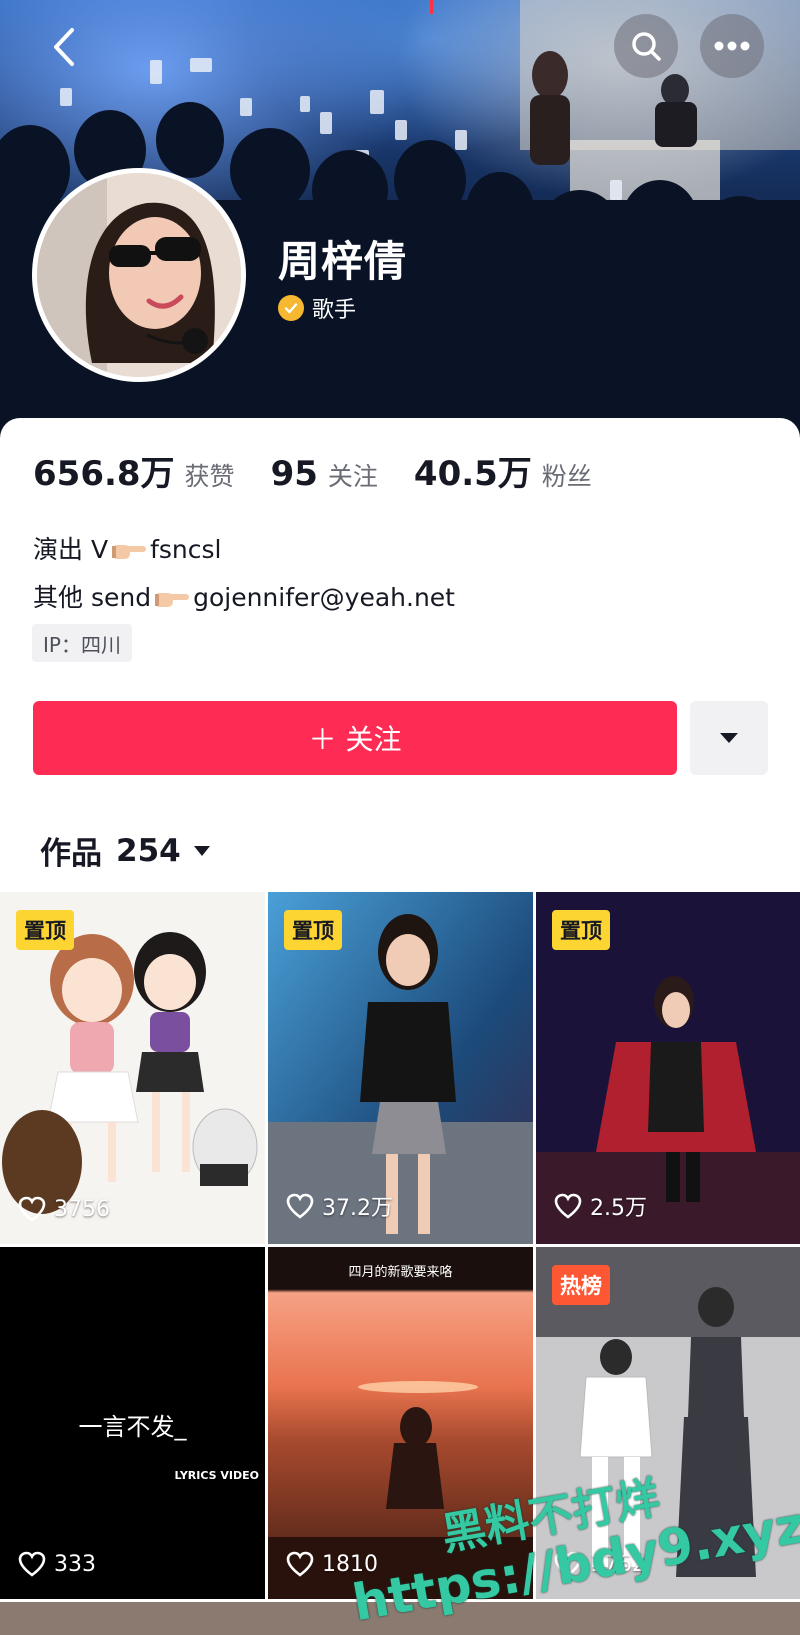 The image size is (800, 1635). I want to click on video-caption: 四月的新歌要来咯, so click(400, 1272).